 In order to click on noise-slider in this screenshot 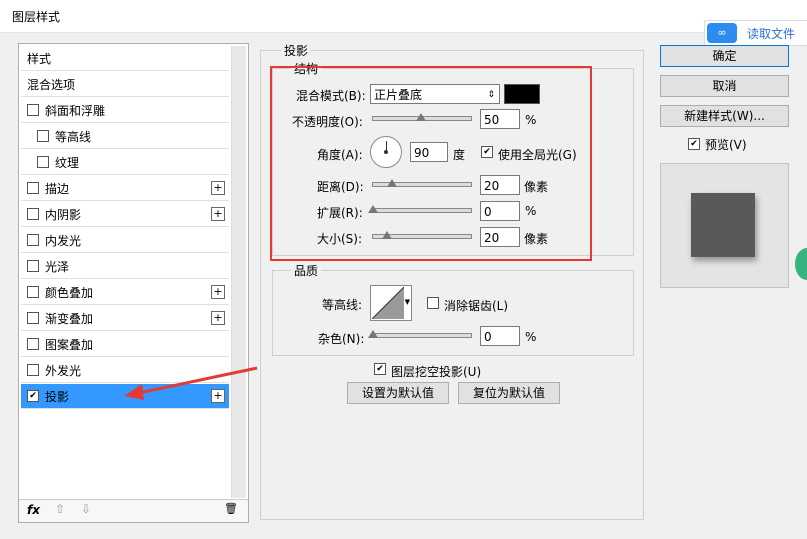, I will do `click(422, 335)`.